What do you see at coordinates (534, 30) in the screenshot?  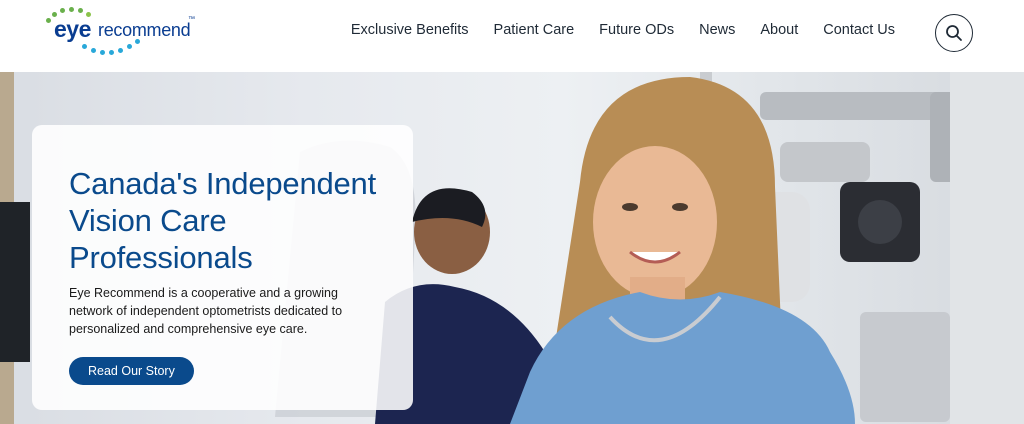 I see `nav-item-patient-care: Patient Care` at bounding box center [534, 30].